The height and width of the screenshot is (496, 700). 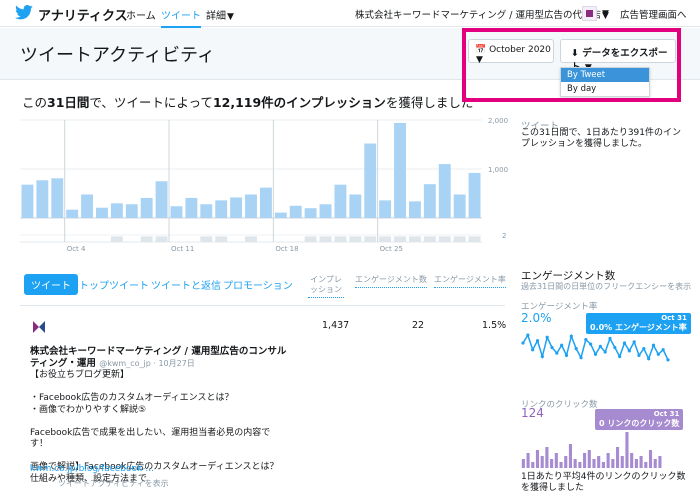 I want to click on rate-callout-text: 0.0% エンゲージメント率, so click(x=638, y=327).